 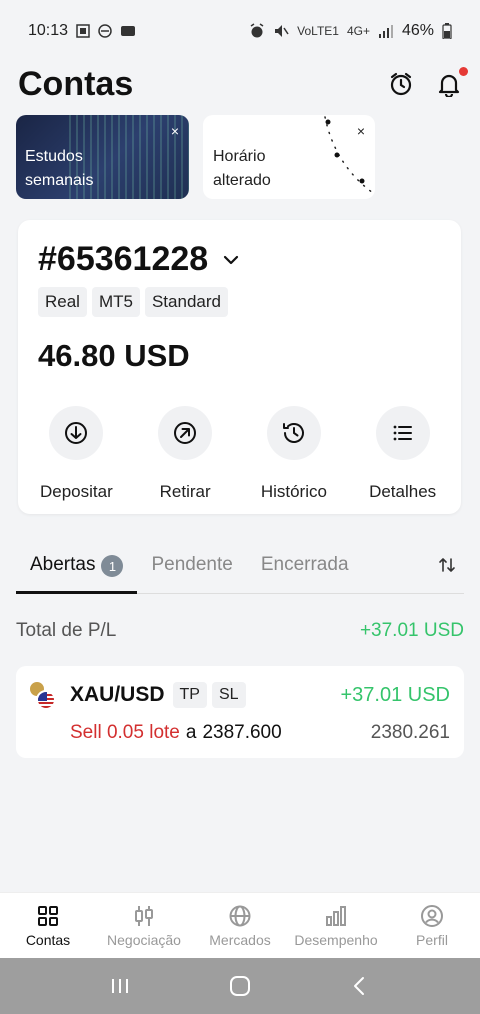 What do you see at coordinates (231, 259) in the screenshot?
I see `chevron-down-icon` at bounding box center [231, 259].